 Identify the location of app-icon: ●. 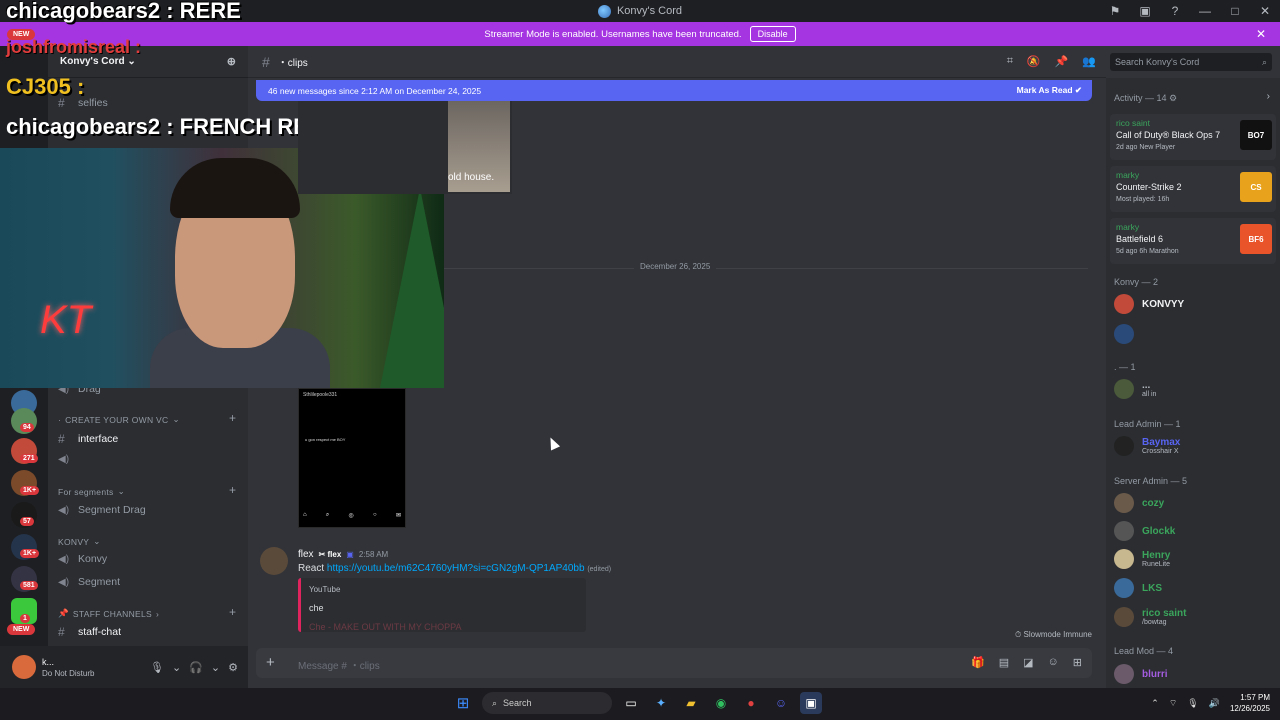
(751, 703).